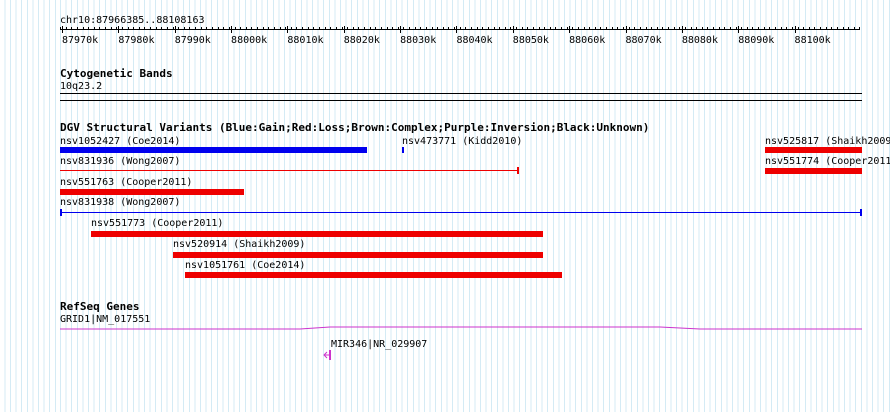 The width and height of the screenshot is (890, 412). I want to click on ruler-tick-label: 88070k, so click(643, 40).